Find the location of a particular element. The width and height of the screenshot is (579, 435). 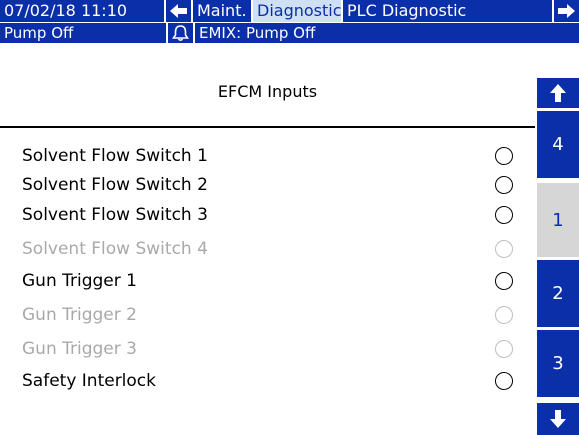

input-row: Solvent Flow Switch 2 is located at coordinates (272, 185).